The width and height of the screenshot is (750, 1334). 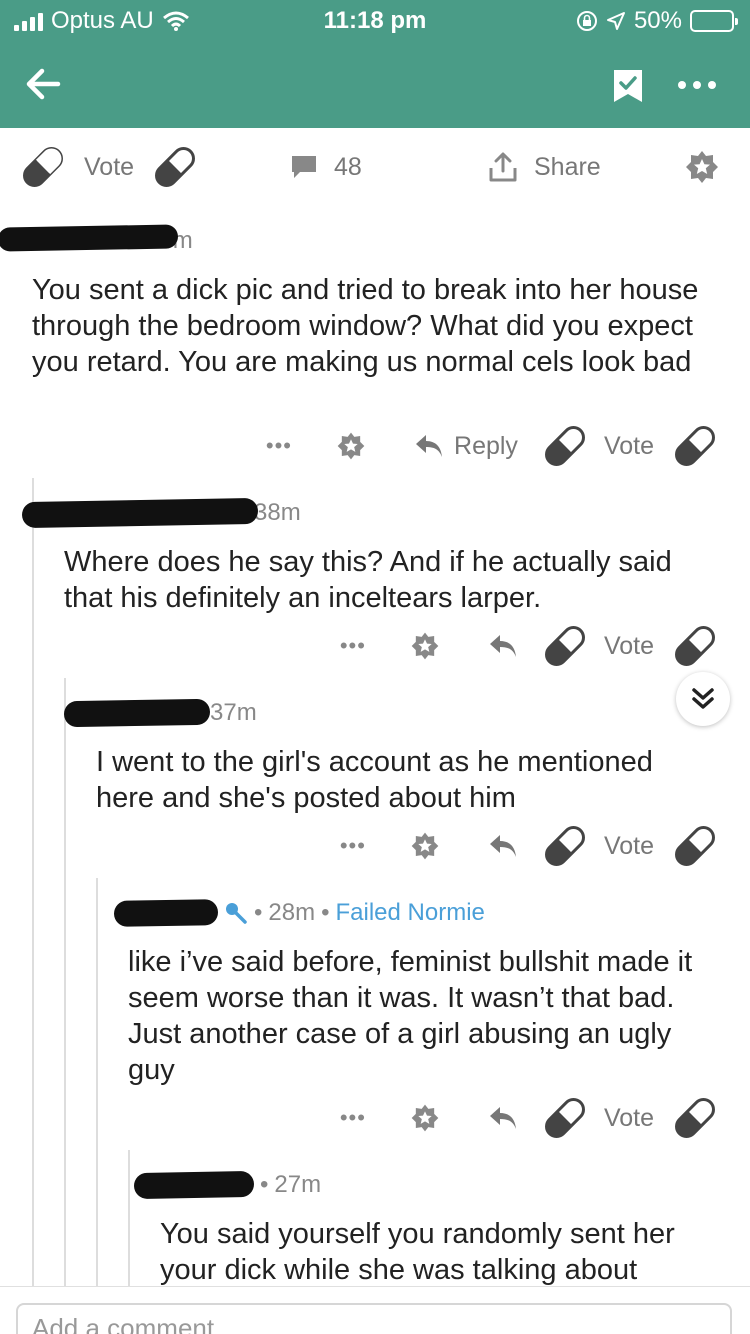 I want to click on award-button, so click(x=702, y=167).